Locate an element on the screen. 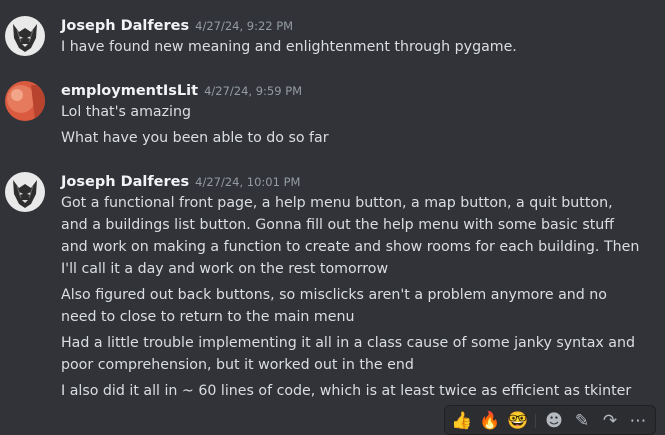  message-header: Joseph Dalferes 4/27/24, 9:22 PM is located at coordinates (177, 25).